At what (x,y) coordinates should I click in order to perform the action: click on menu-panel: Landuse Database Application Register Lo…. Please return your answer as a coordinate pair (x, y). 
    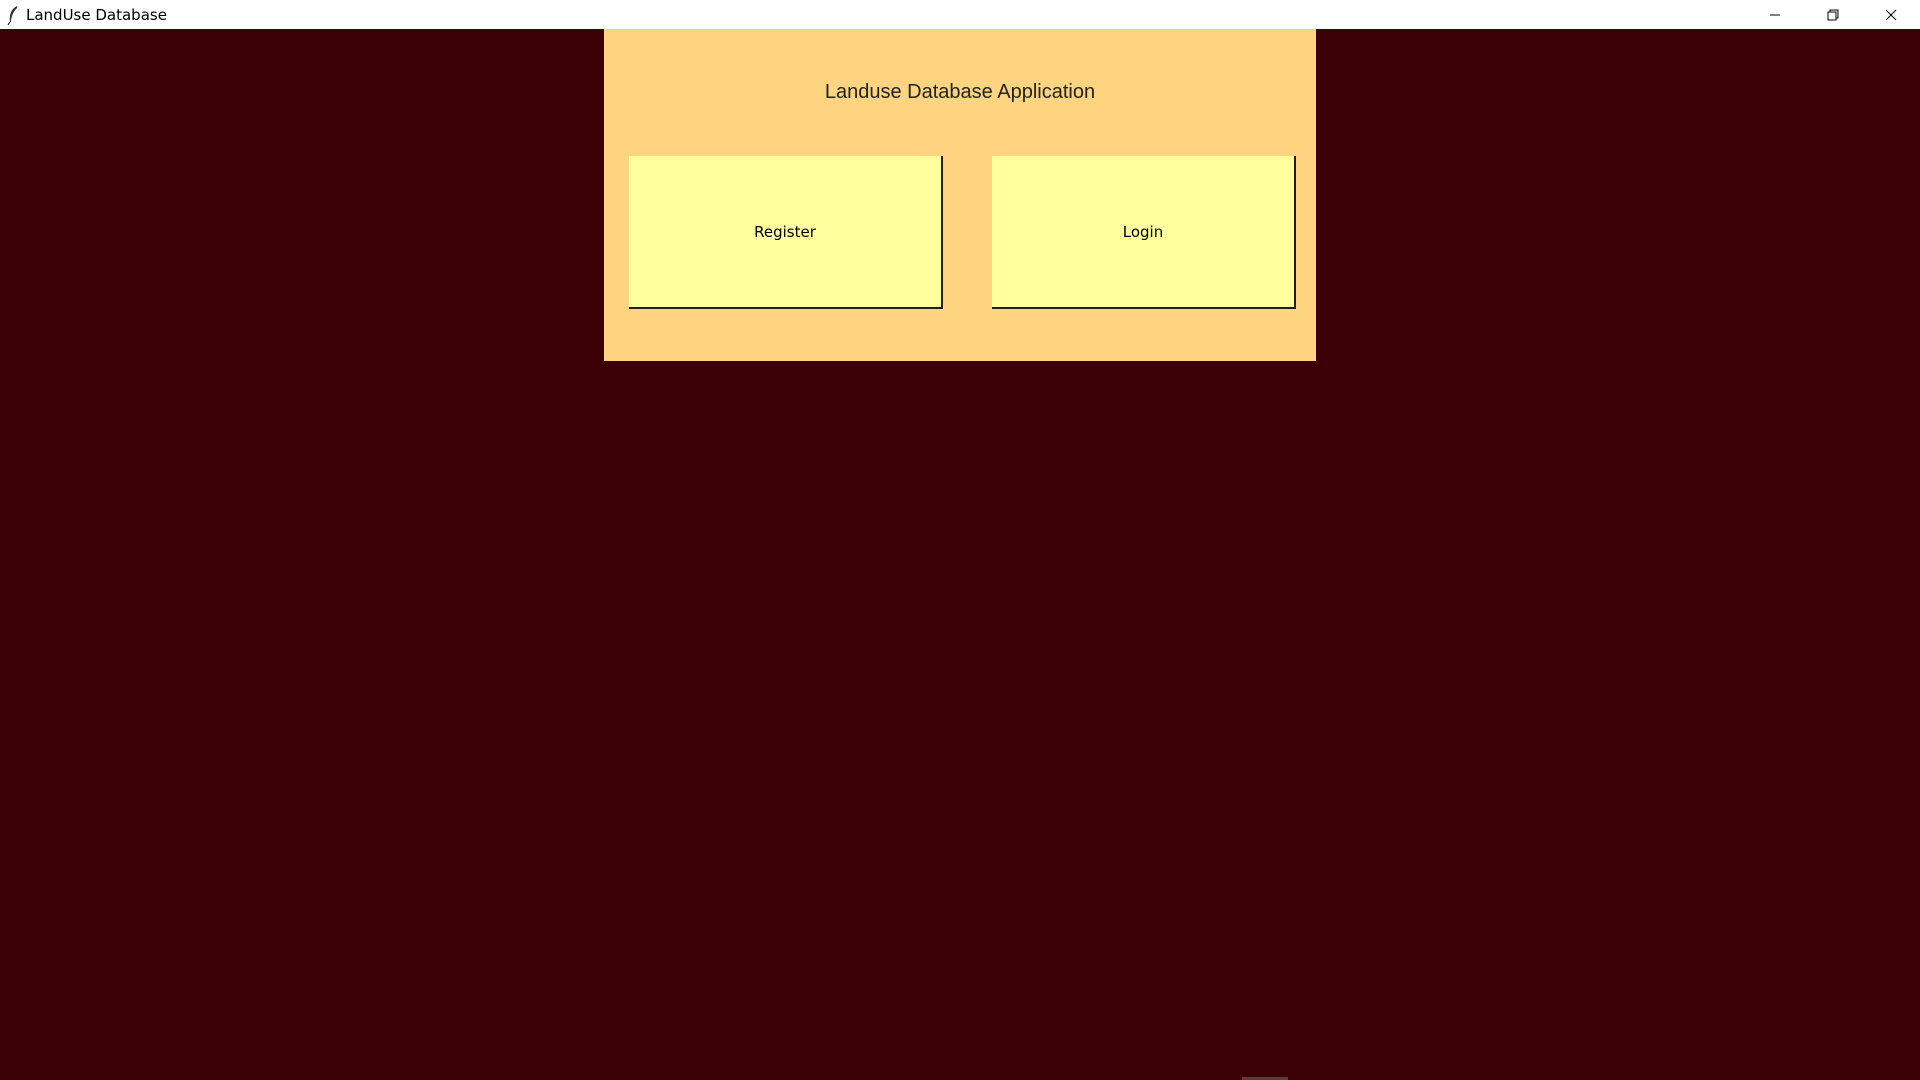
    Looking at the image, I should click on (960, 195).